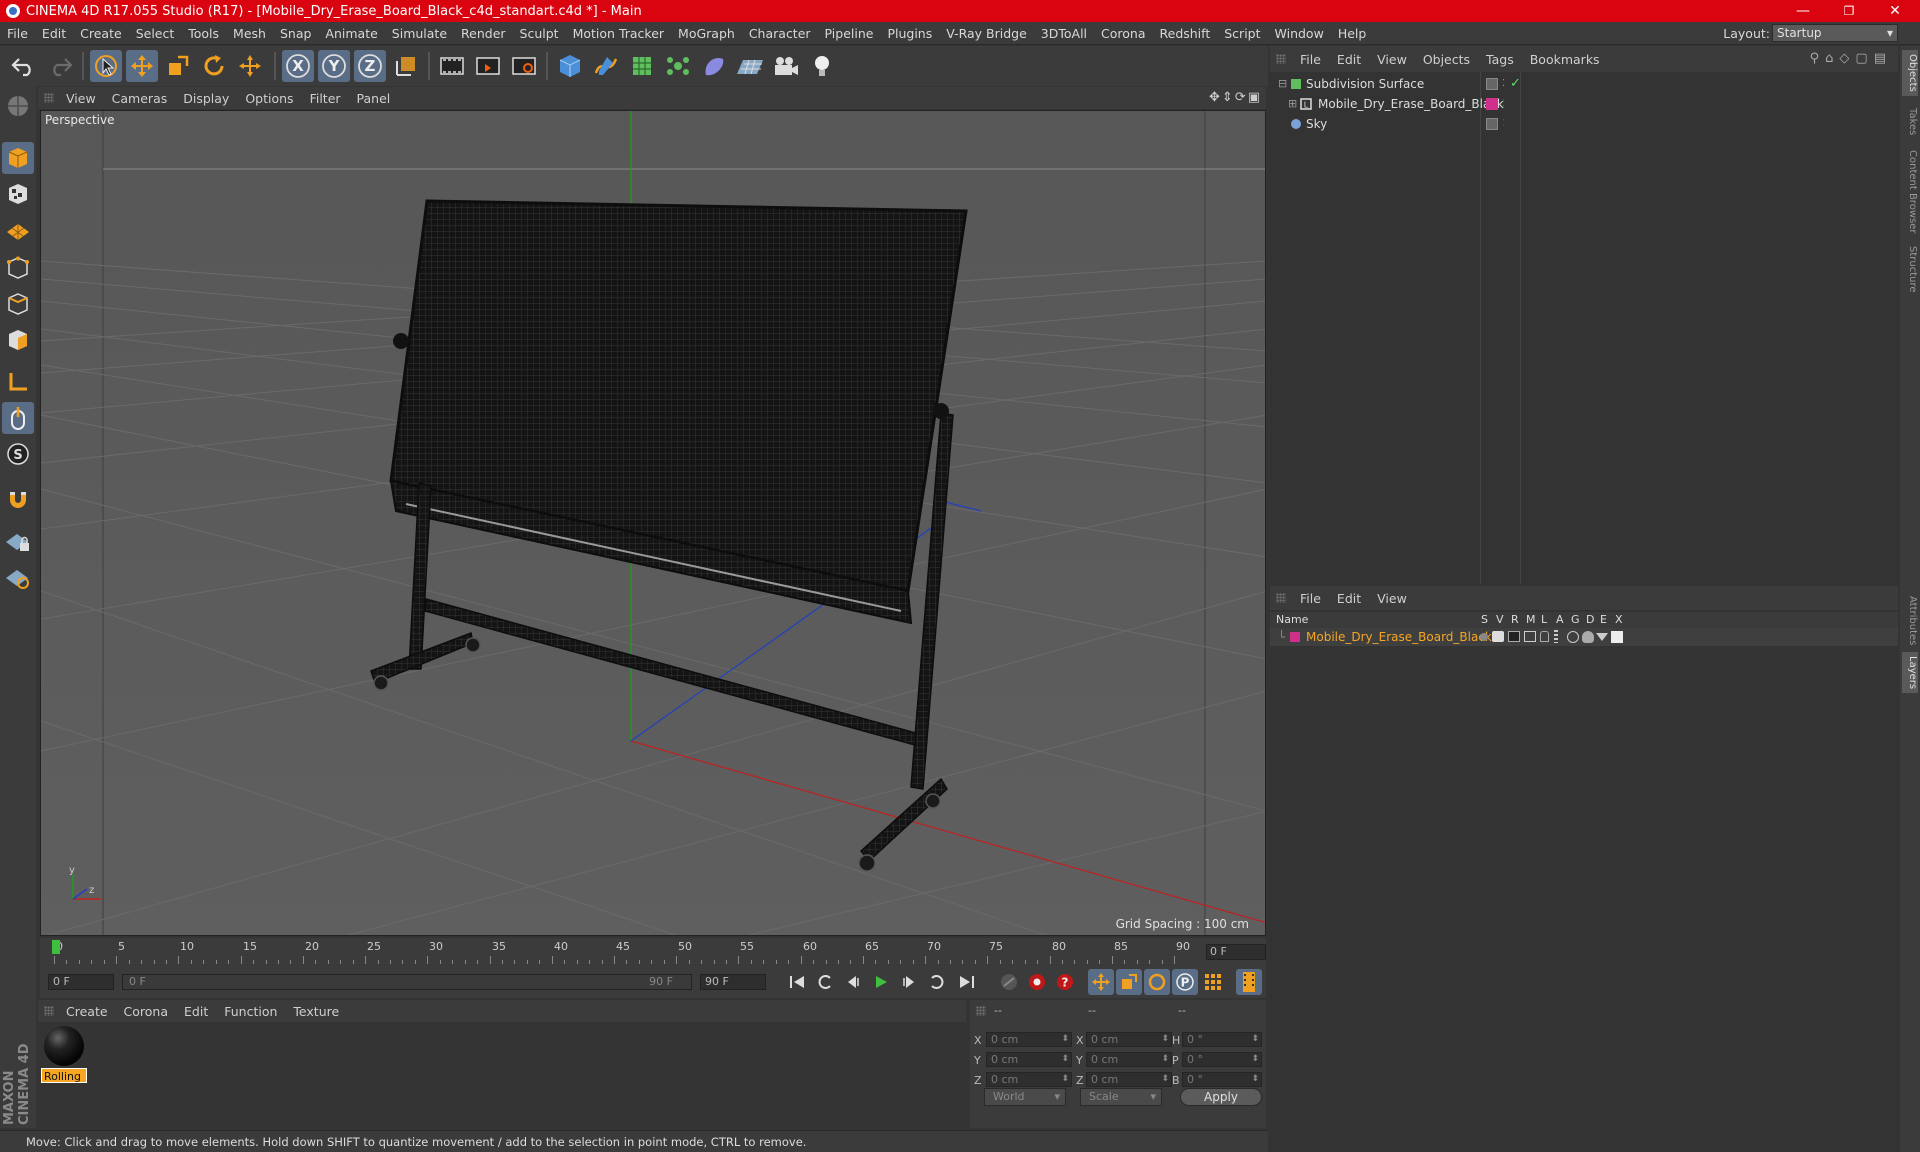 The height and width of the screenshot is (1152, 1920). Describe the element at coordinates (733, 982) in the screenshot. I see `end-frame-field: 90 F` at that location.